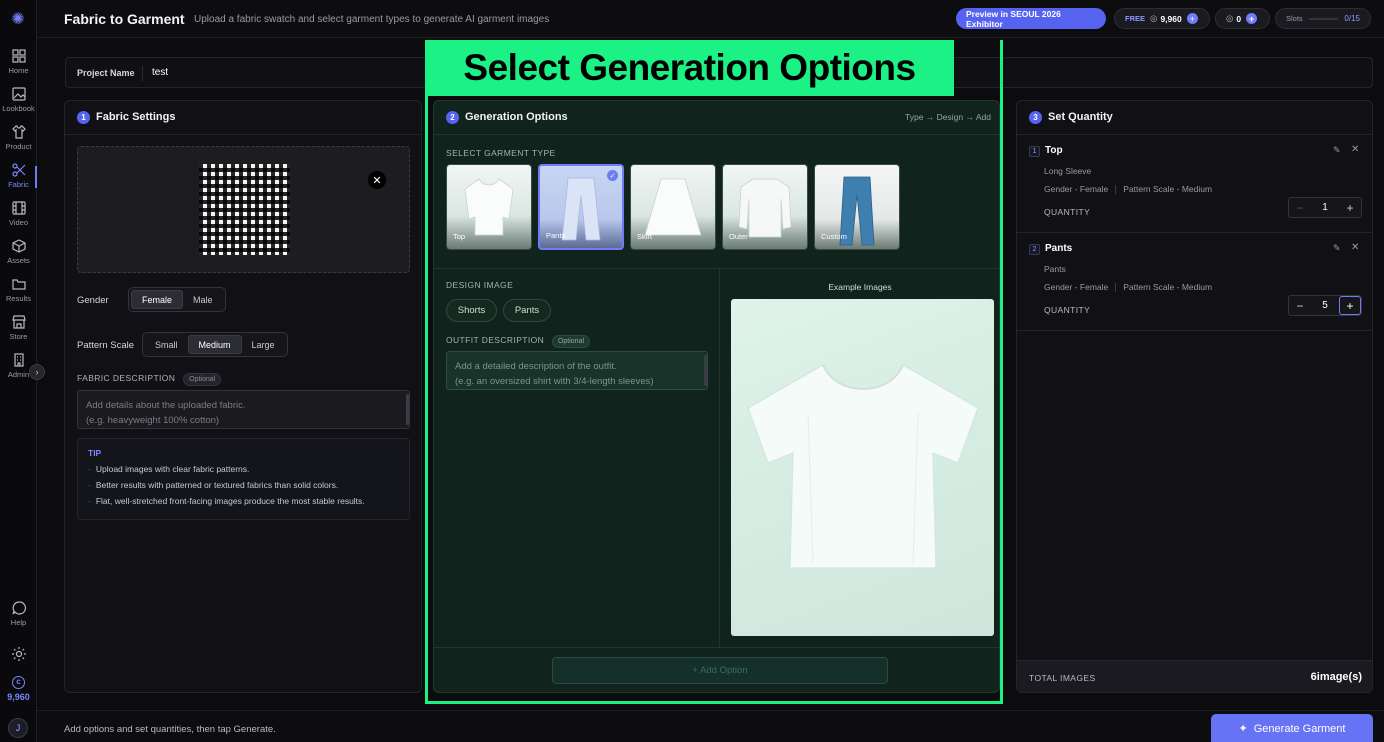  Describe the element at coordinates (1067, 310) in the screenshot. I see `quantity-label: QUANTITY` at that location.